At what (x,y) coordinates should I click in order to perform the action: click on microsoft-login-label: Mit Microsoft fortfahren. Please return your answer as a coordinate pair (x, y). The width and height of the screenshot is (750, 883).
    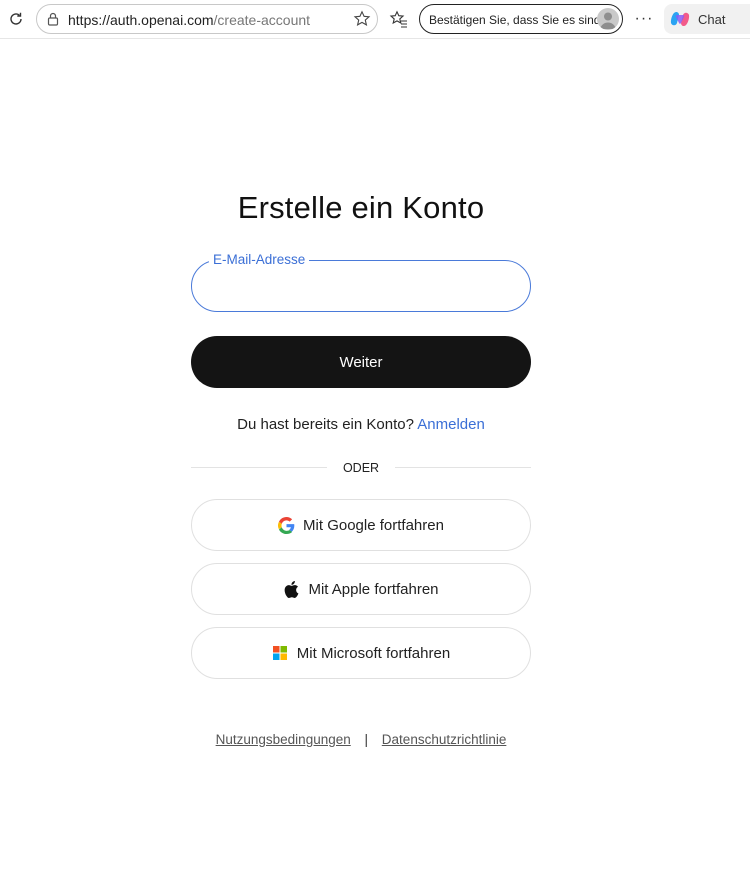
    Looking at the image, I should click on (373, 653).